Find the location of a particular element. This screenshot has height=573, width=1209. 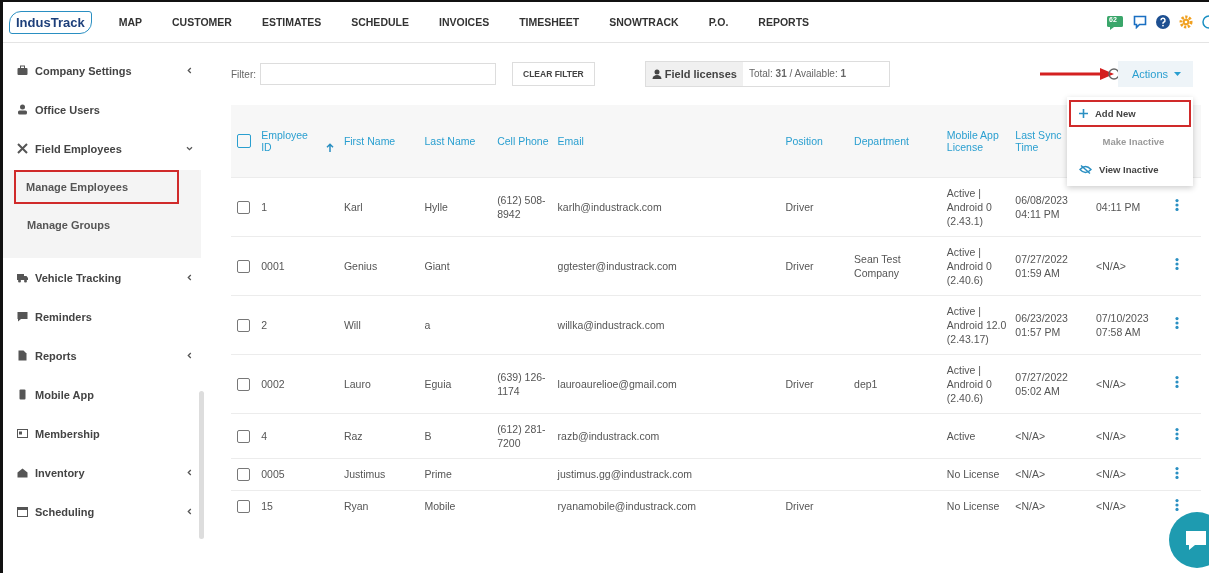

nav-link: SCHEDULE is located at coordinates (380, 22).